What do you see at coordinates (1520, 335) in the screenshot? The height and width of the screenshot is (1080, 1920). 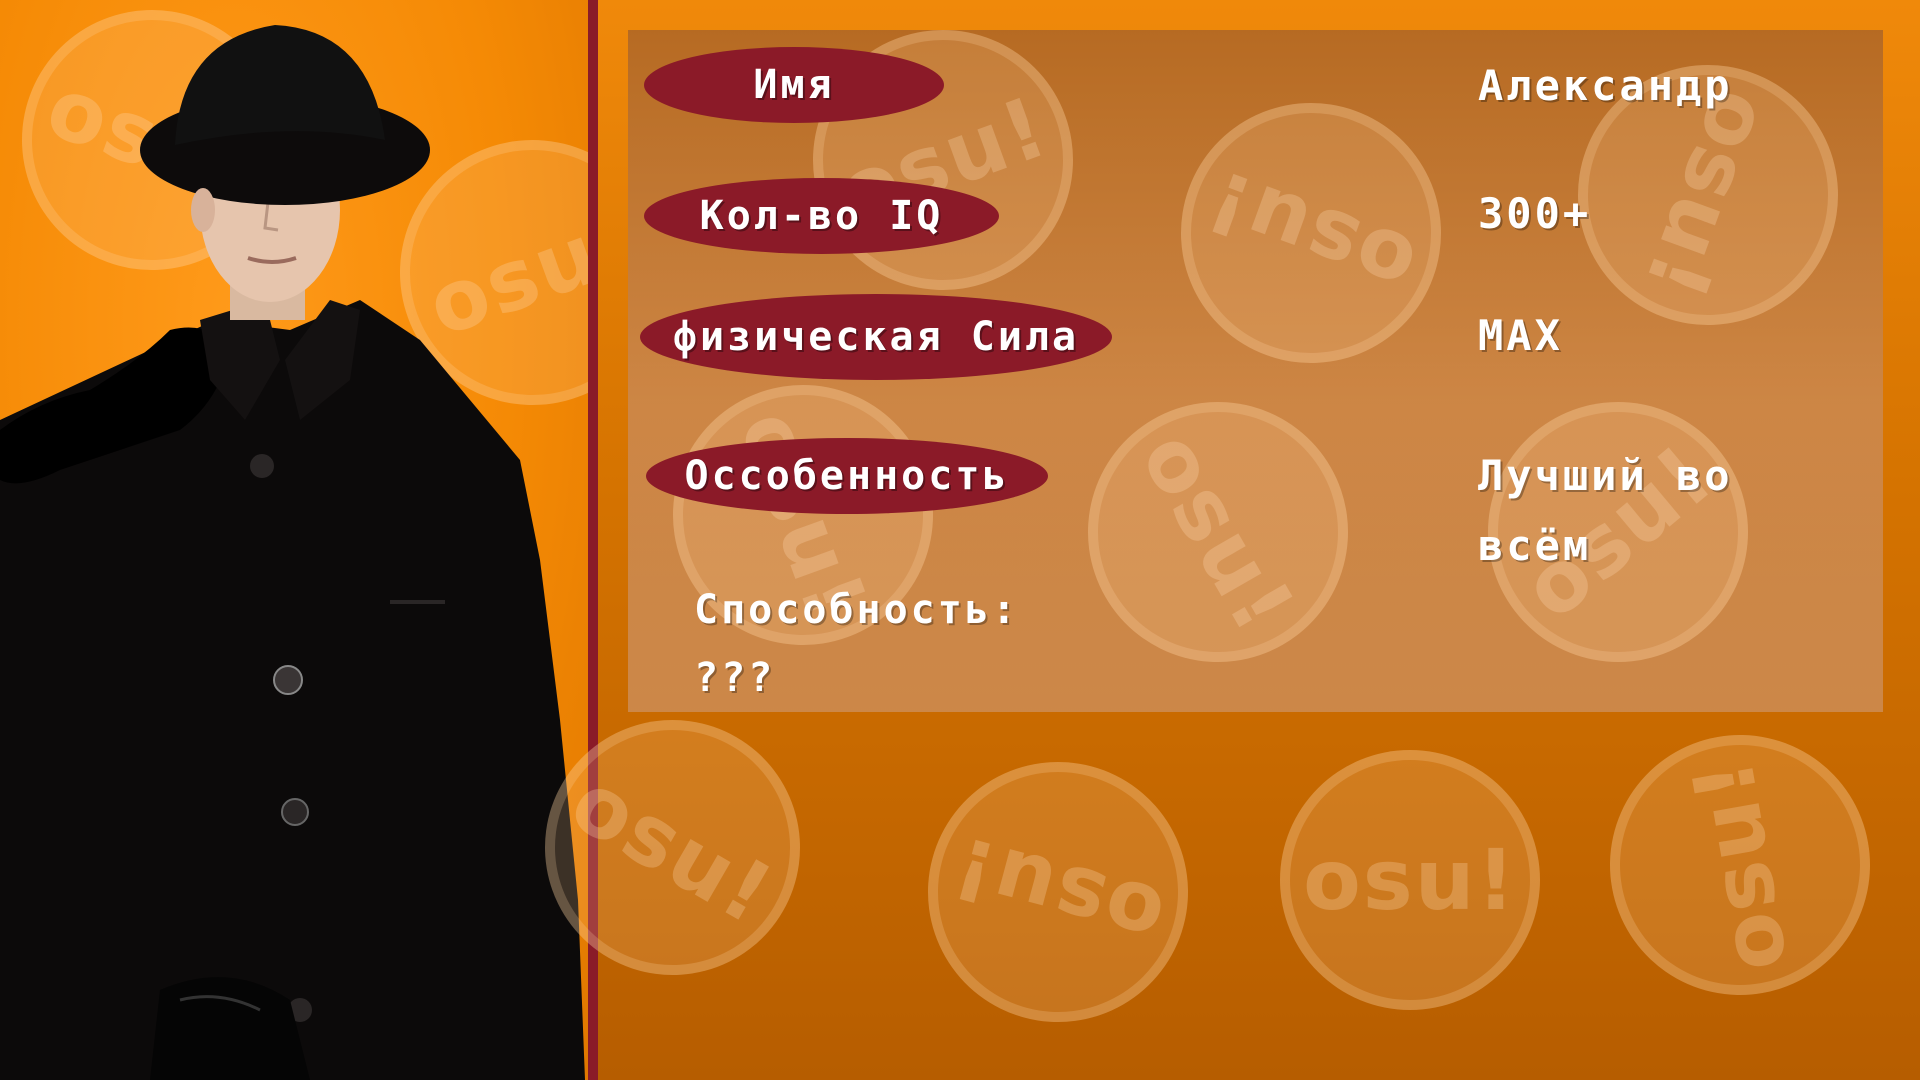 I see `strength-value: MAX` at bounding box center [1520, 335].